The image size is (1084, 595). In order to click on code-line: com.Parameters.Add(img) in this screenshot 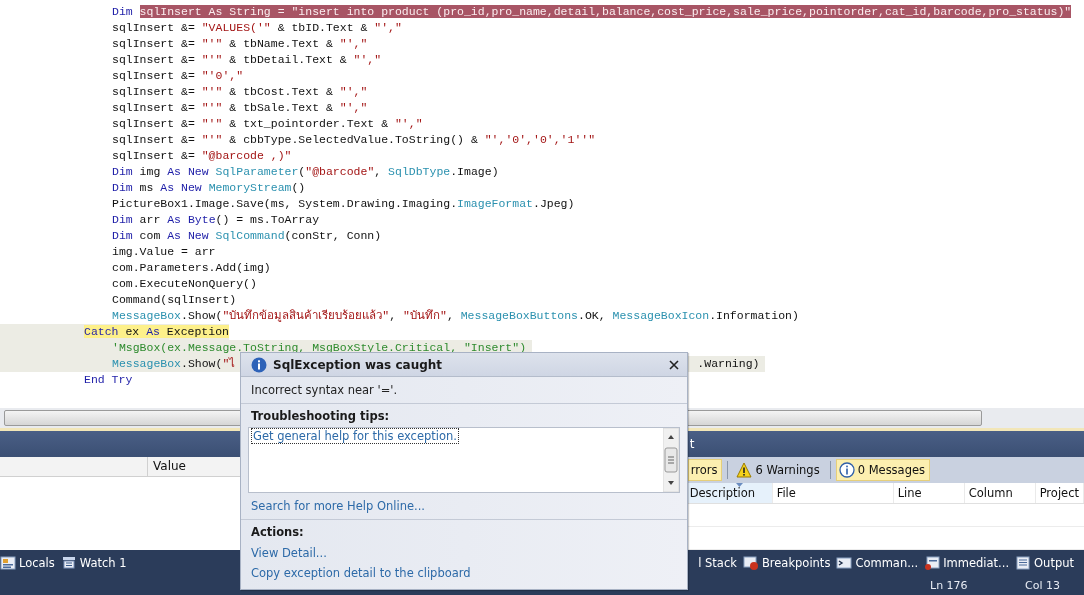, I will do `click(191, 268)`.